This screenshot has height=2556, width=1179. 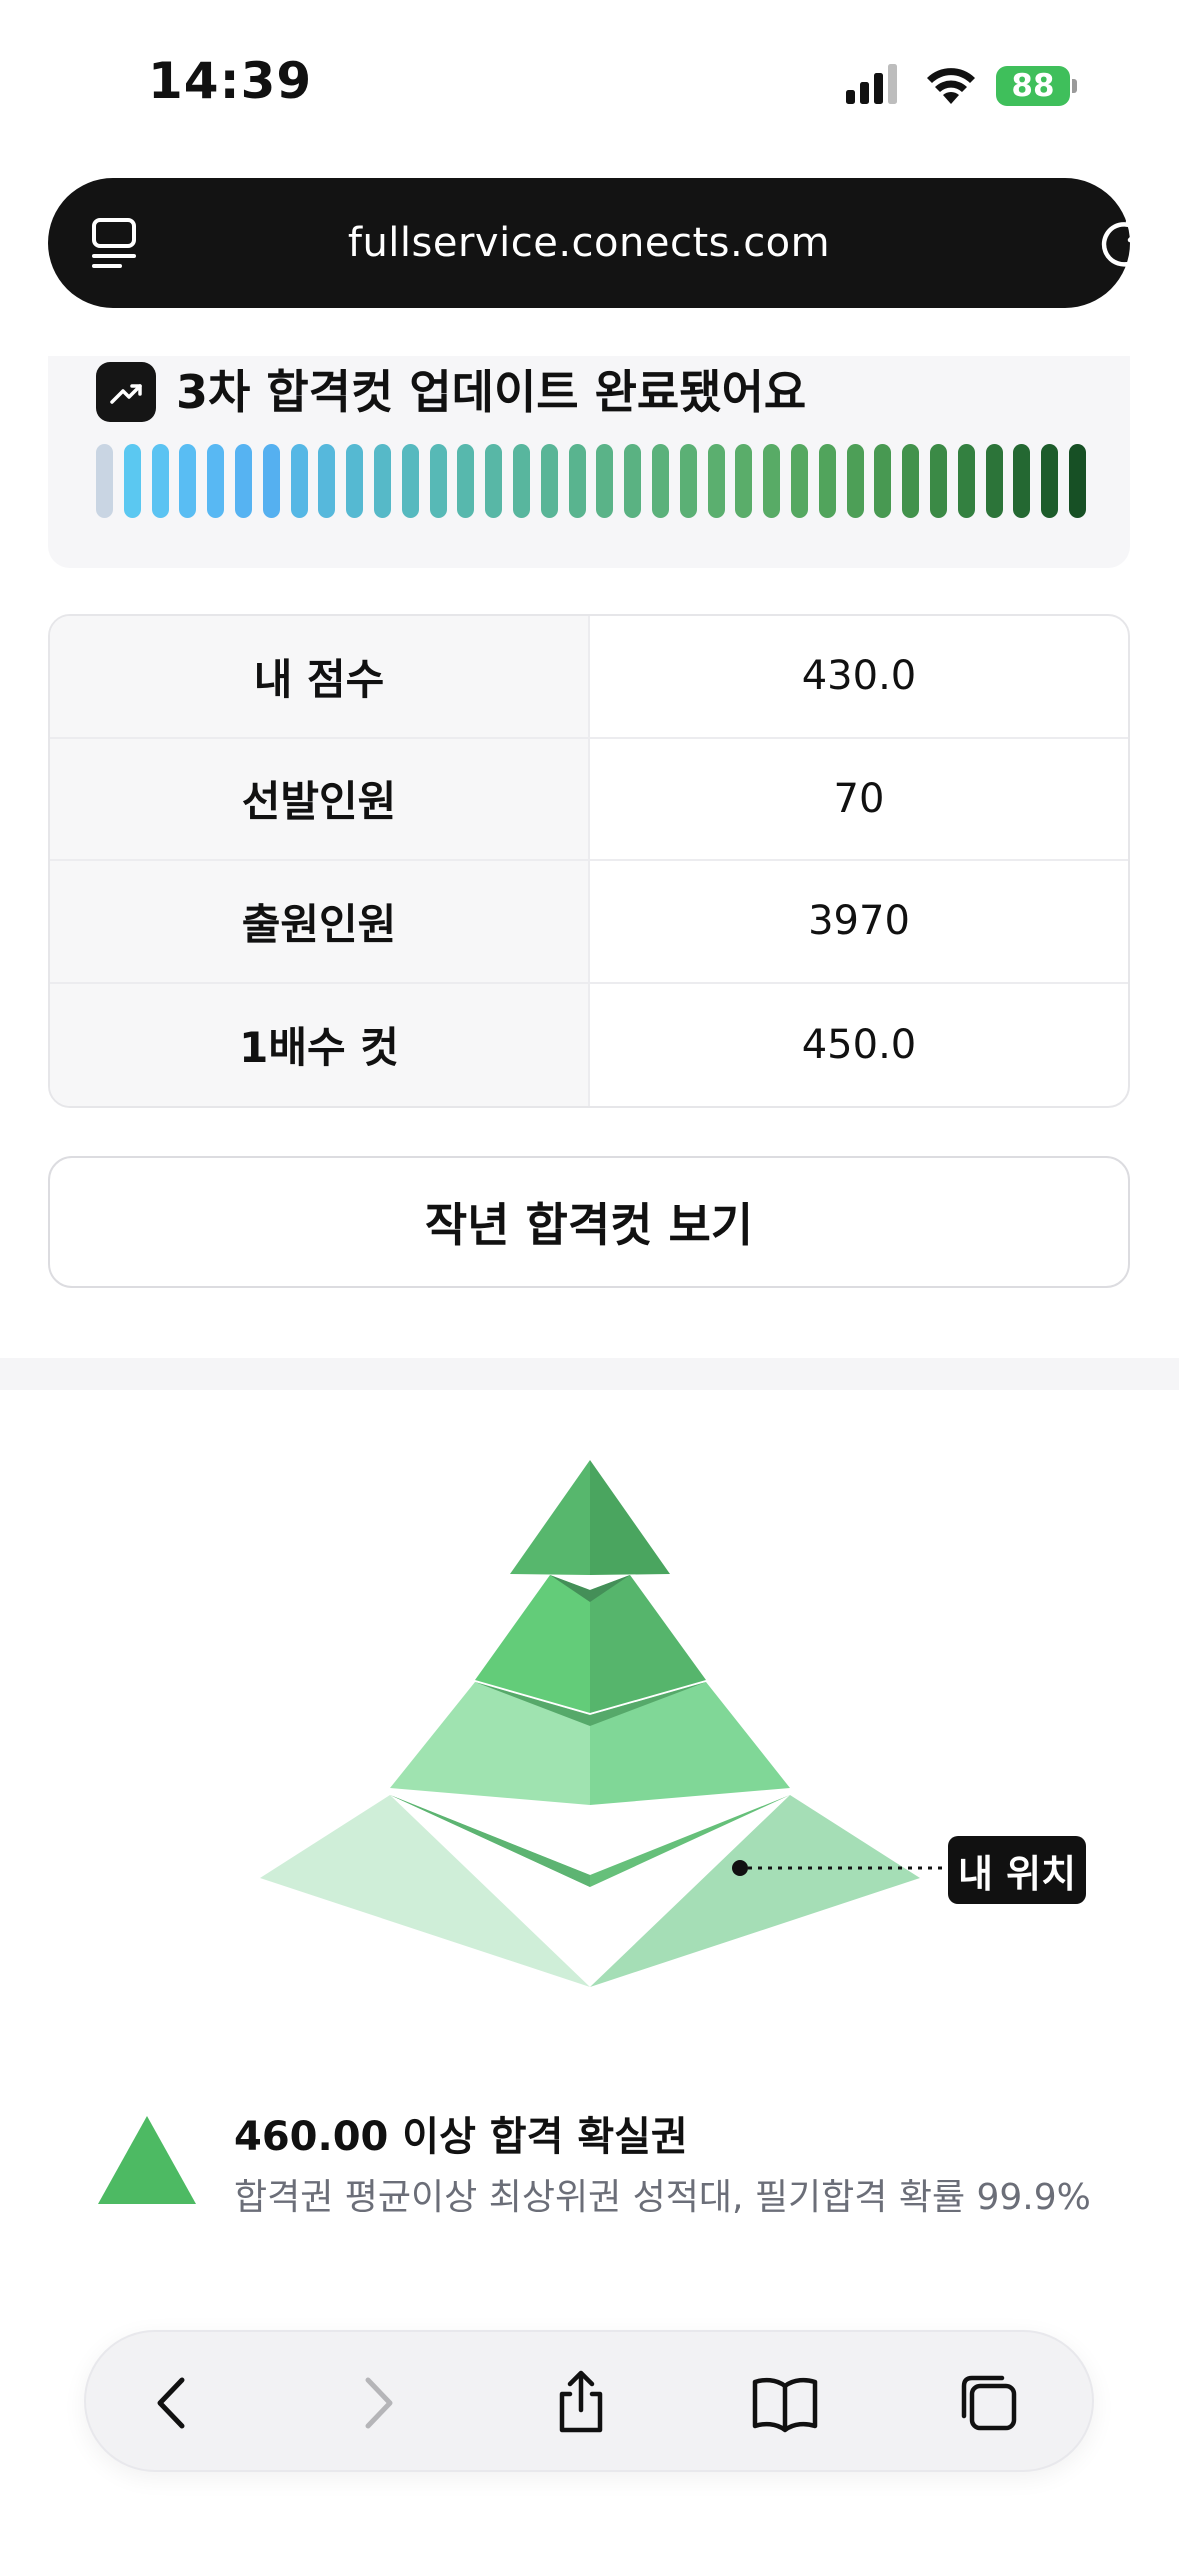 I want to click on update-title: 3차 합격컷 업데이트 완료됐어요, so click(x=491, y=392).